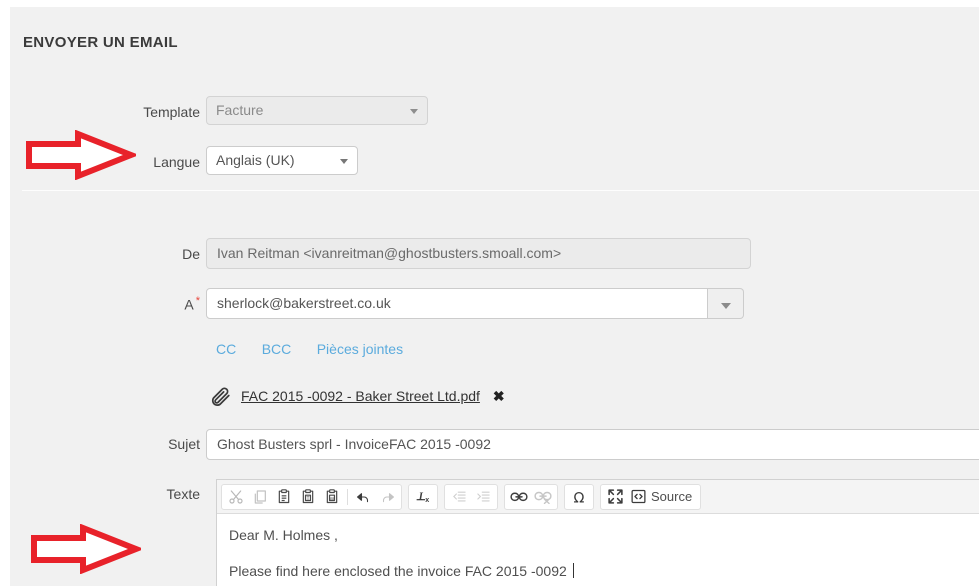 This screenshot has height=586, width=979. Describe the element at coordinates (500, 190) in the screenshot. I see `section-divider` at that location.